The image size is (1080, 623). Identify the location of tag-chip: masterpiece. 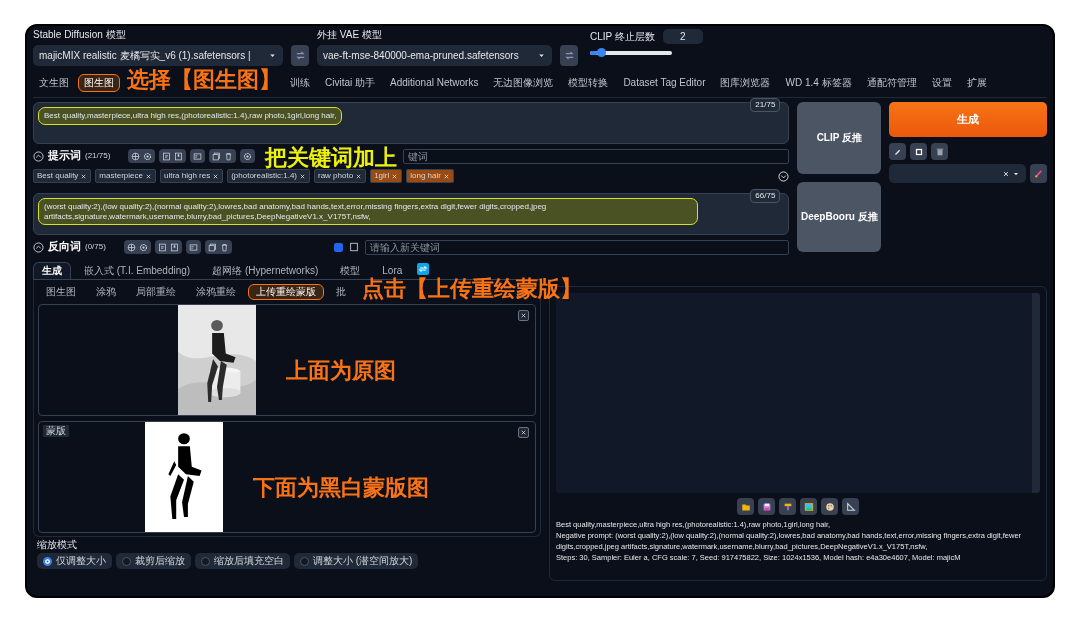
(125, 176).